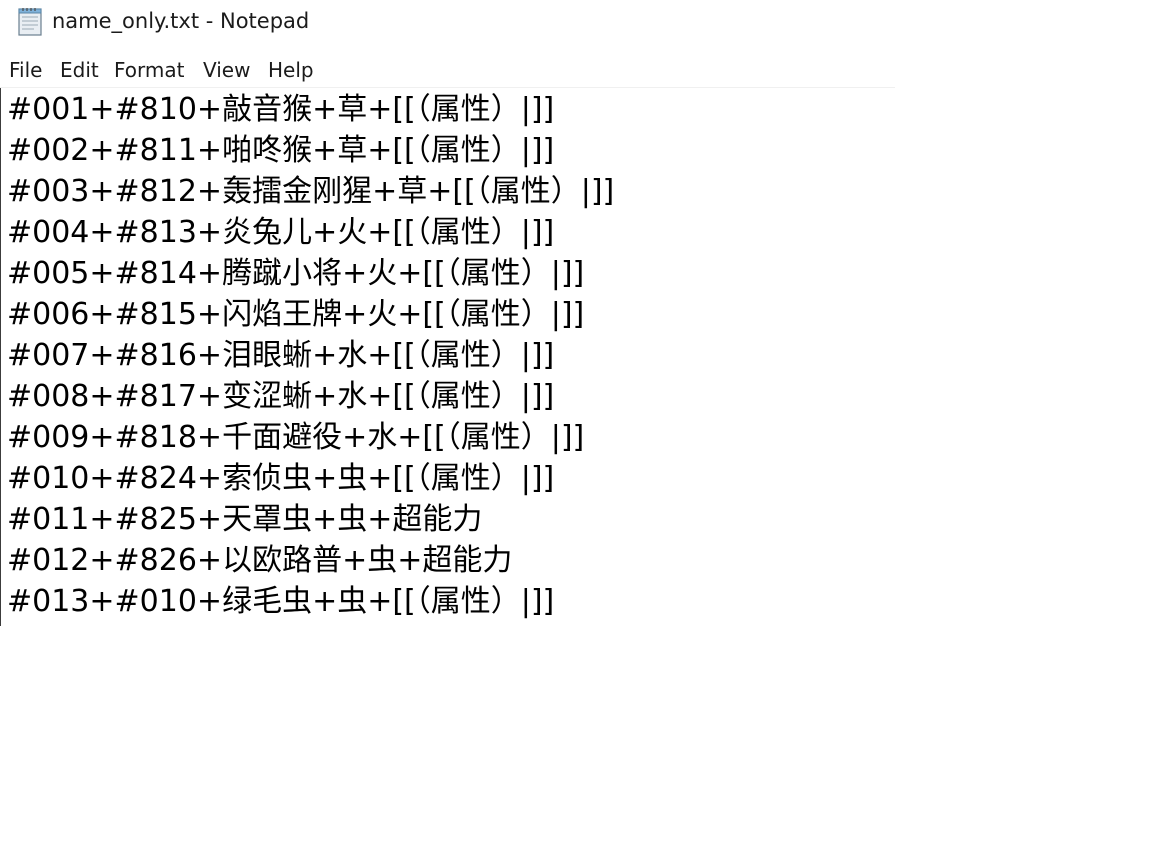  What do you see at coordinates (291, 70) in the screenshot?
I see `menu-help: Help` at bounding box center [291, 70].